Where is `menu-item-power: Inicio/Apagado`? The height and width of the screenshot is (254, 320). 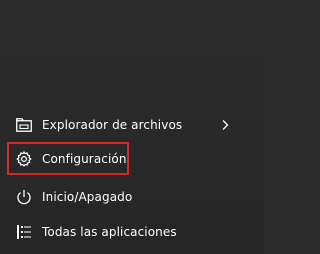 menu-item-power: Inicio/Apagado is located at coordinates (132, 197).